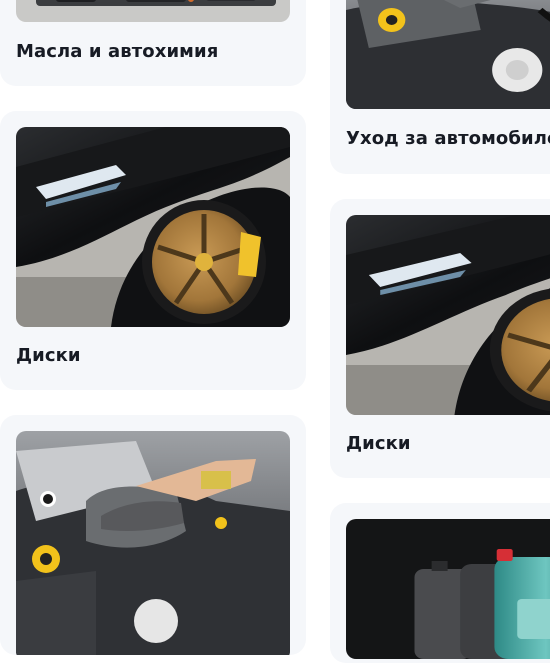 The image size is (550, 663). What do you see at coordinates (448, 138) in the screenshot?
I see `card-title: Уход за автомобилем` at bounding box center [448, 138].